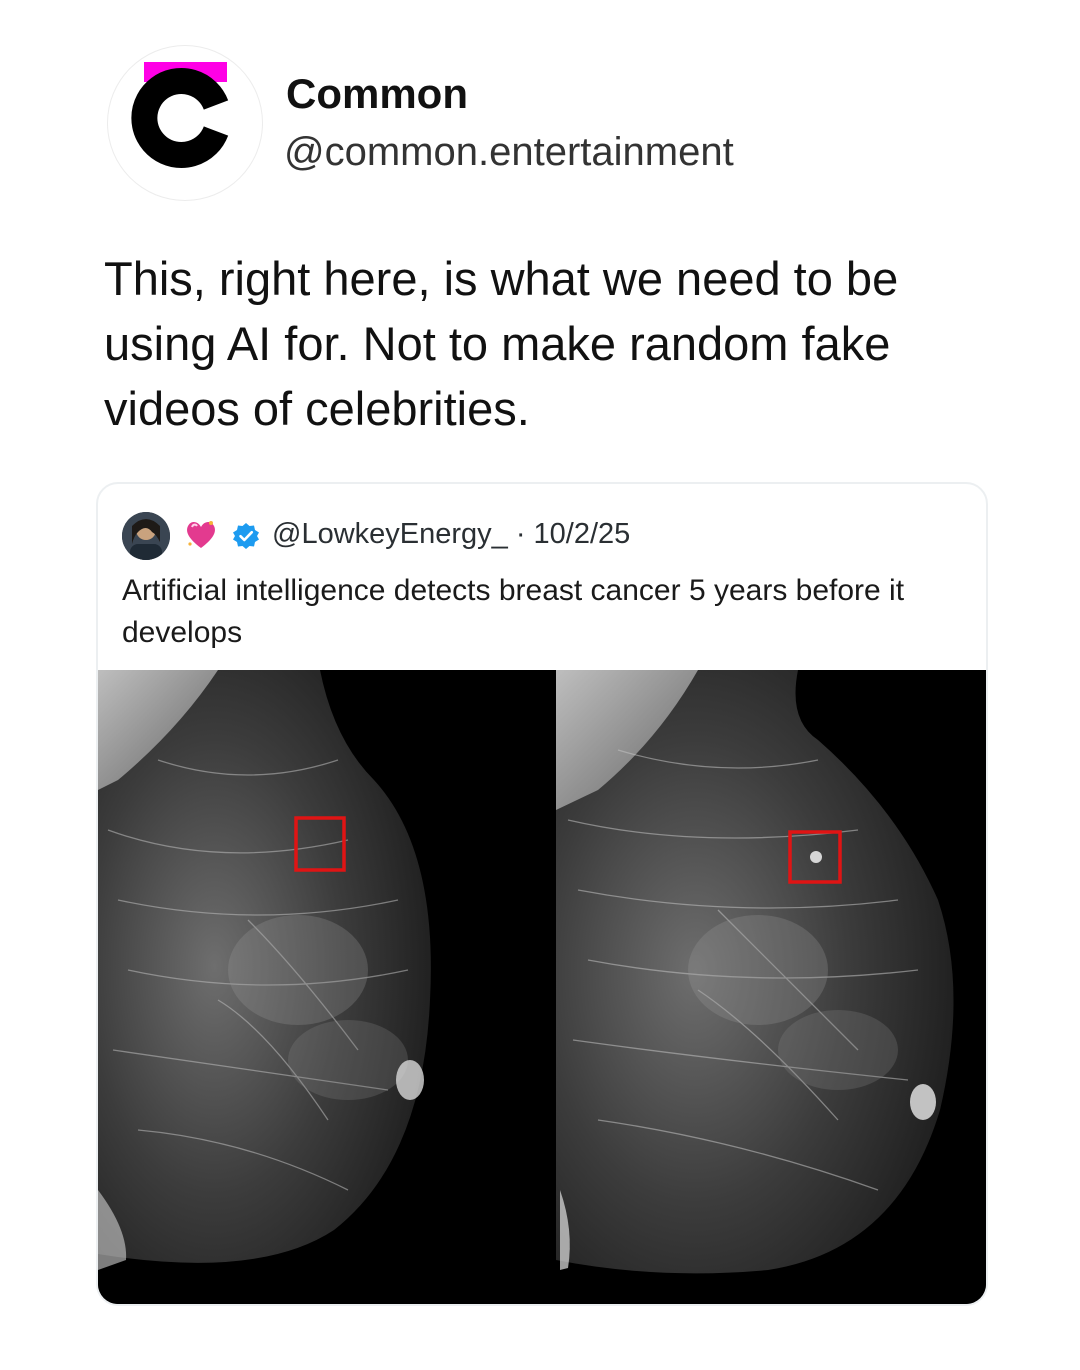 The image size is (1080, 1370). I want to click on author-handle: @common.entertainment, so click(509, 152).